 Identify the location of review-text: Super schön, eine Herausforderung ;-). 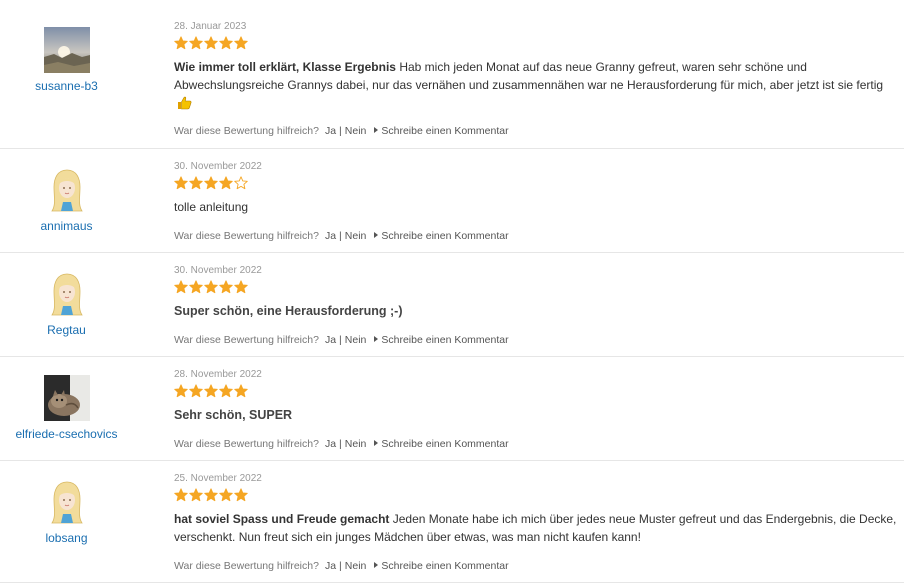
(536, 311).